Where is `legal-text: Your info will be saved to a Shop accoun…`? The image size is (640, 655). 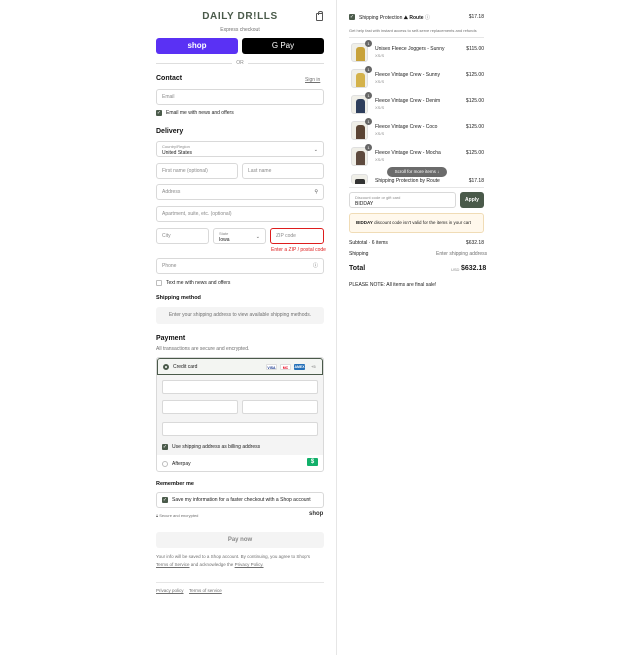
legal-text: Your info will be saved to a Shop accoun… is located at coordinates (240, 561).